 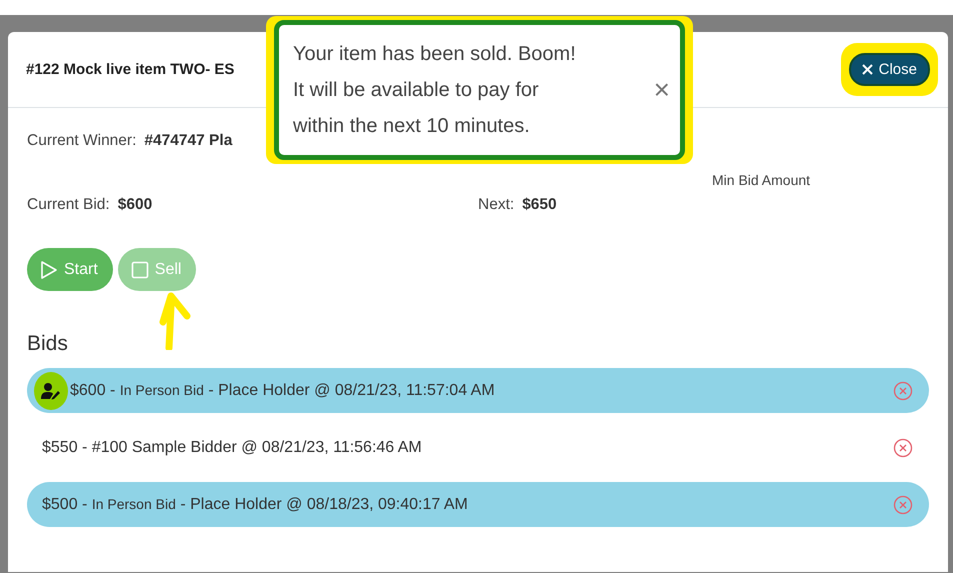 I want to click on modal-title: #122 Mock live item TWO- ES, so click(x=130, y=69).